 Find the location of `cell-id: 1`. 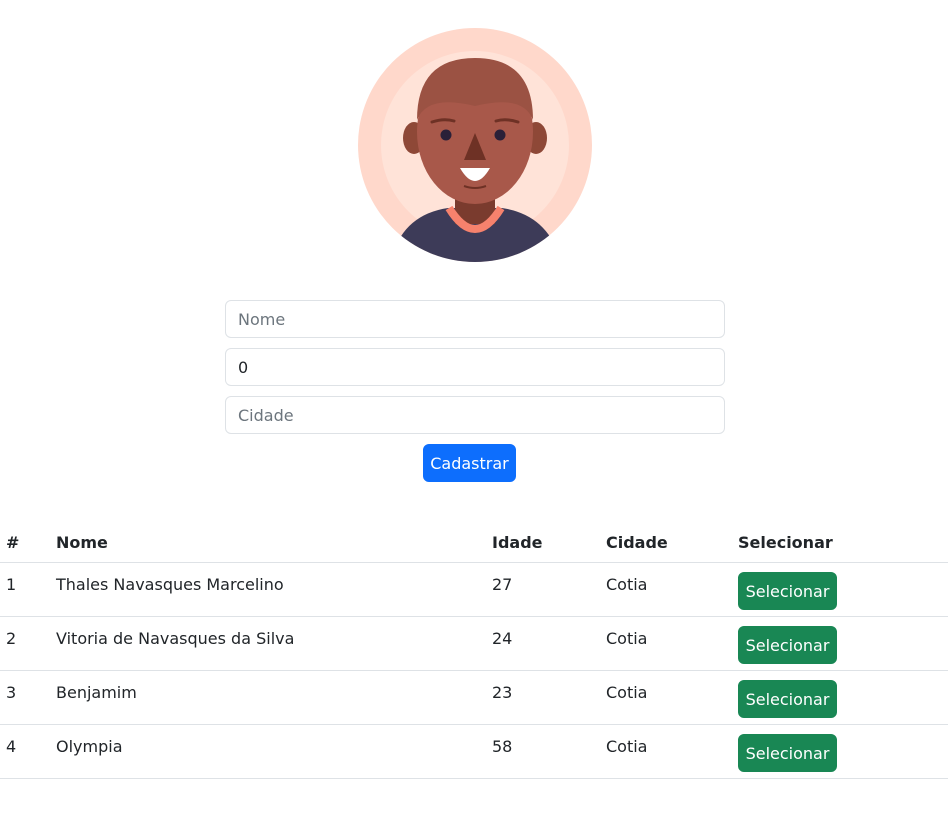

cell-id: 1 is located at coordinates (25, 589).